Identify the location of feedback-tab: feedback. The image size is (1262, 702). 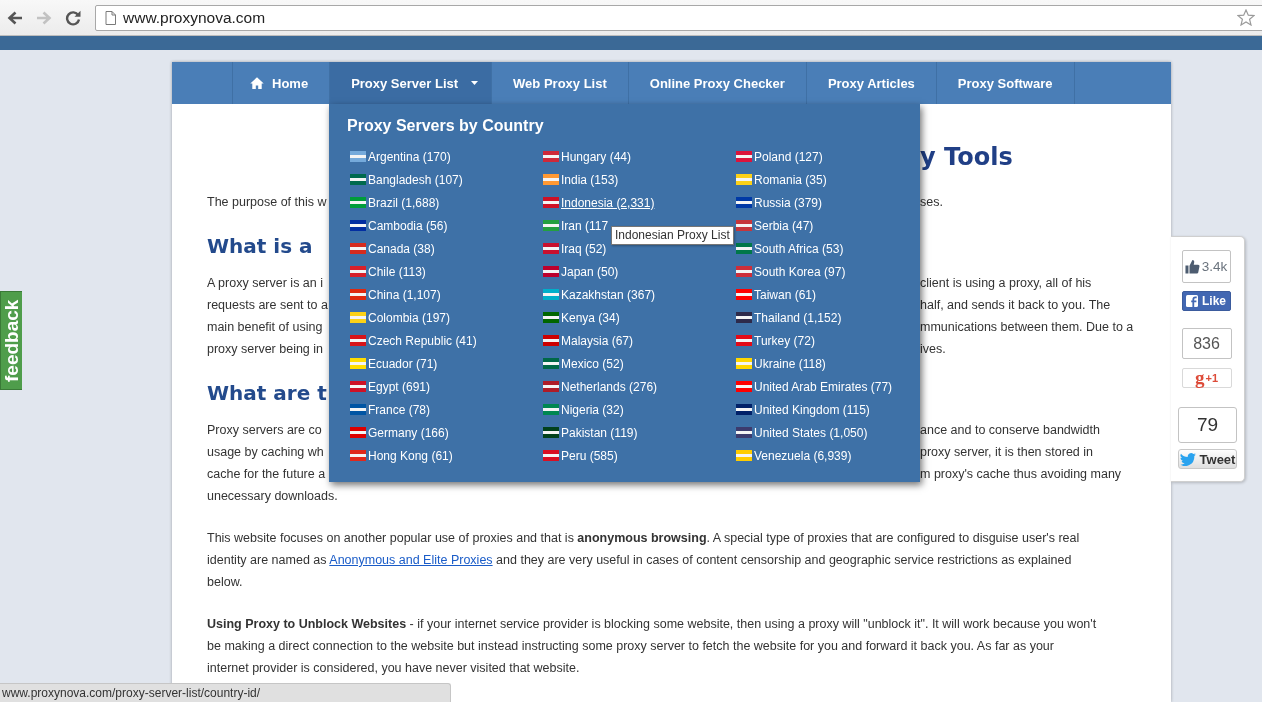
(11, 340).